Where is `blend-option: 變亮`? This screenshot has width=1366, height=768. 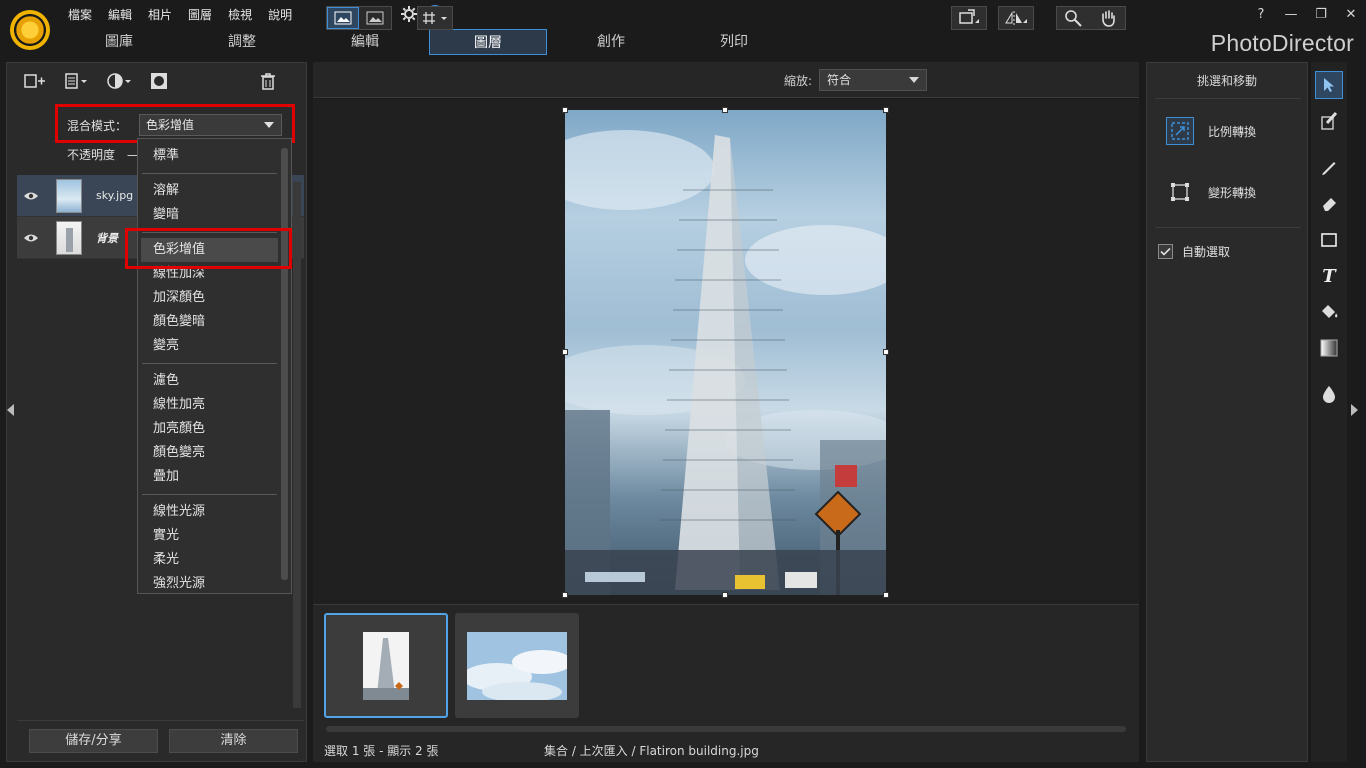
blend-option: 變亮 is located at coordinates (208, 346).